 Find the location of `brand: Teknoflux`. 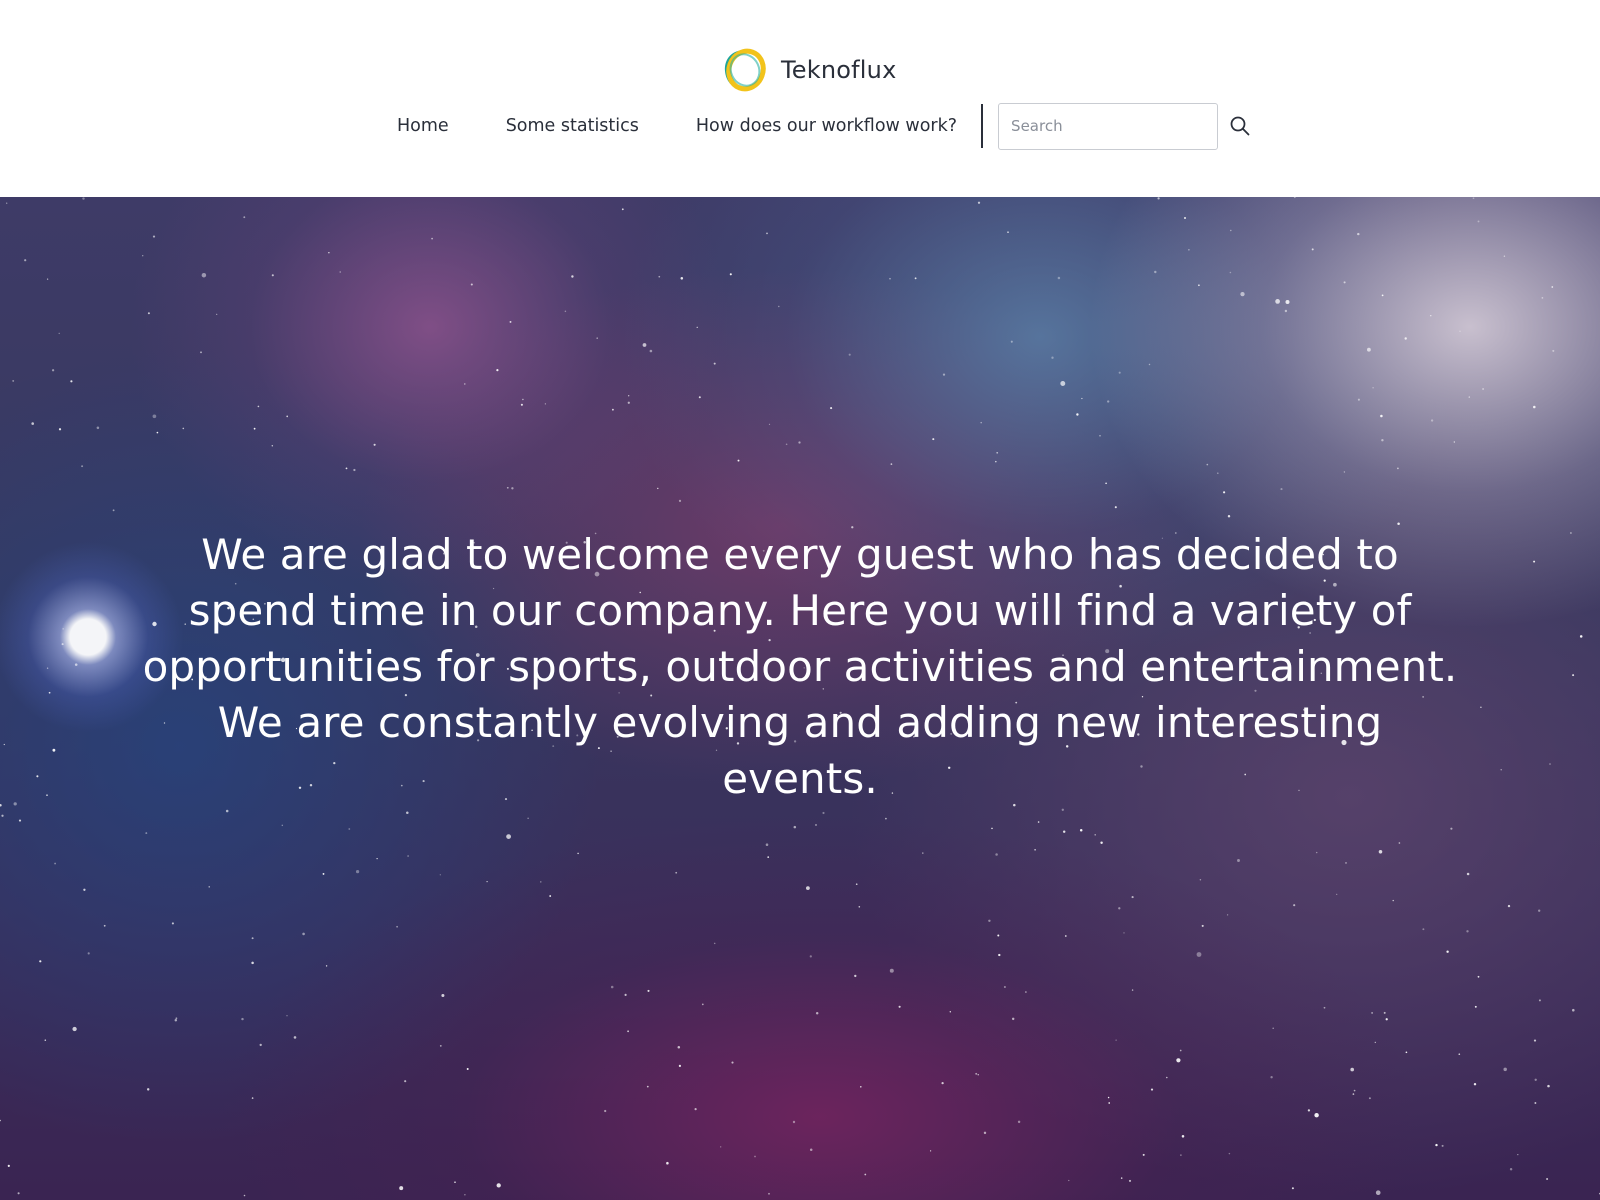

brand: Teknoflux is located at coordinates (808, 70).